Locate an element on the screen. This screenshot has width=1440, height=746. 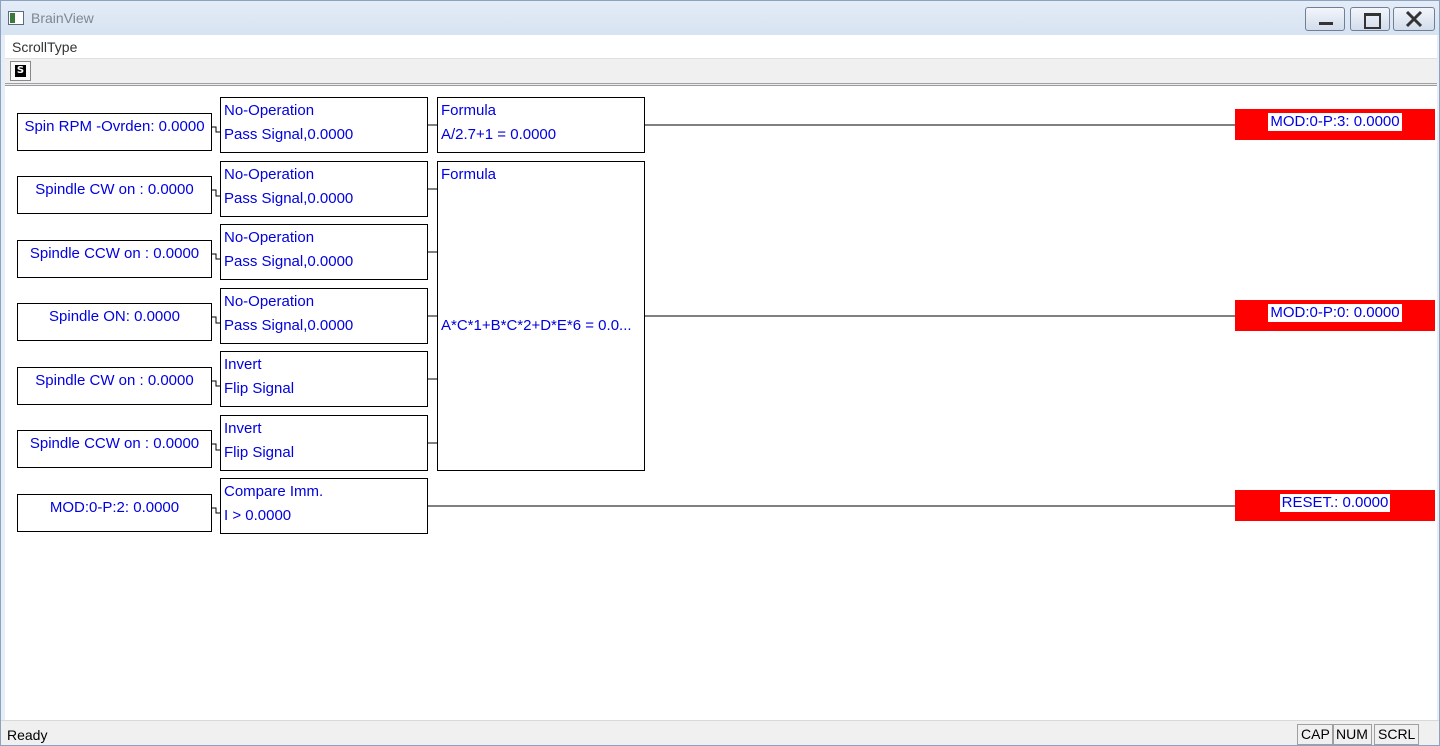
operation-node-1: No-Operation Pass Signal,0.0000 is located at coordinates (324, 125).